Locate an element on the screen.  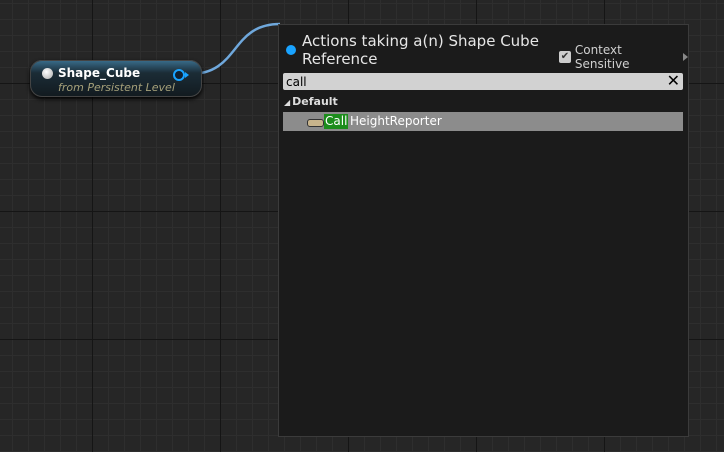
list-item: Call HeightReporter is located at coordinates (483, 121).